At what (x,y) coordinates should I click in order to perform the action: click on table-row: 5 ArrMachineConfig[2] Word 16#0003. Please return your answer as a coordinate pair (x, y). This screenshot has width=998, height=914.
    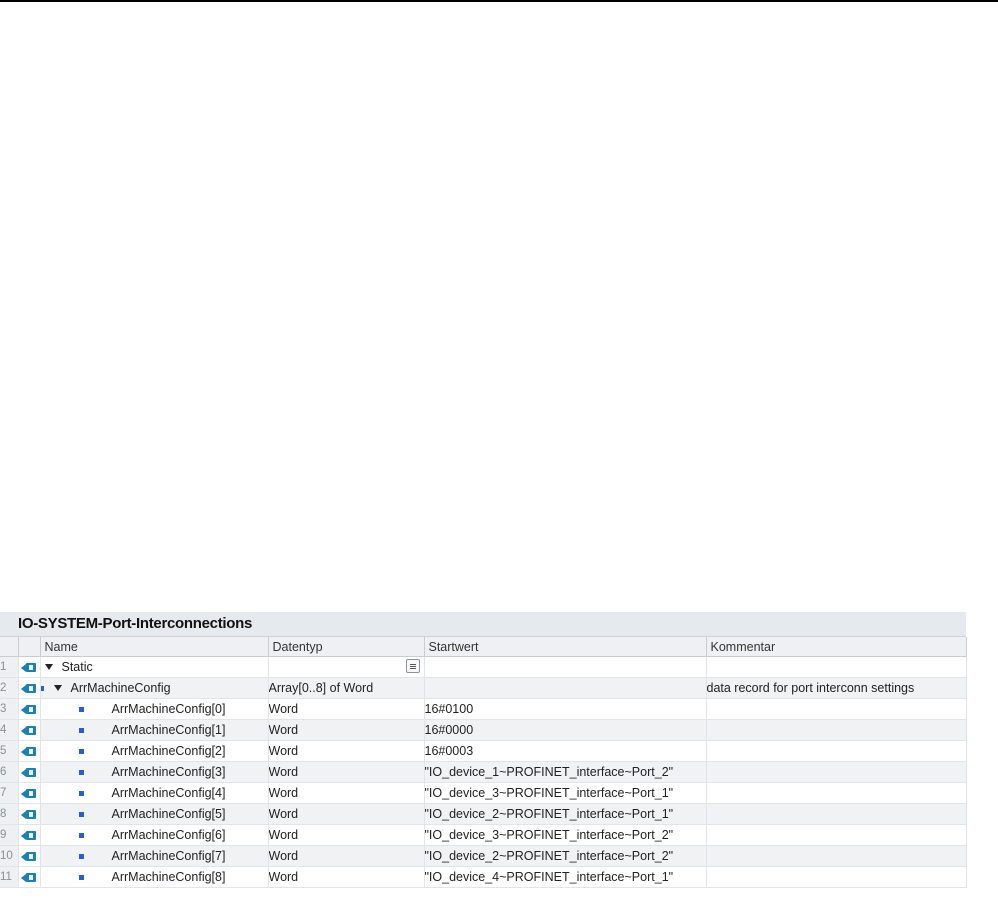
    Looking at the image, I should click on (483, 751).